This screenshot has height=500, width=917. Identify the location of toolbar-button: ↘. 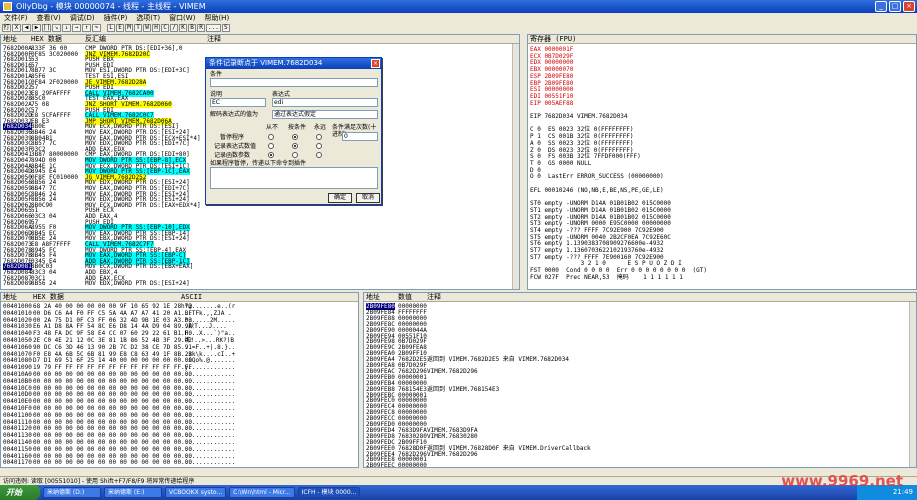
(56, 28).